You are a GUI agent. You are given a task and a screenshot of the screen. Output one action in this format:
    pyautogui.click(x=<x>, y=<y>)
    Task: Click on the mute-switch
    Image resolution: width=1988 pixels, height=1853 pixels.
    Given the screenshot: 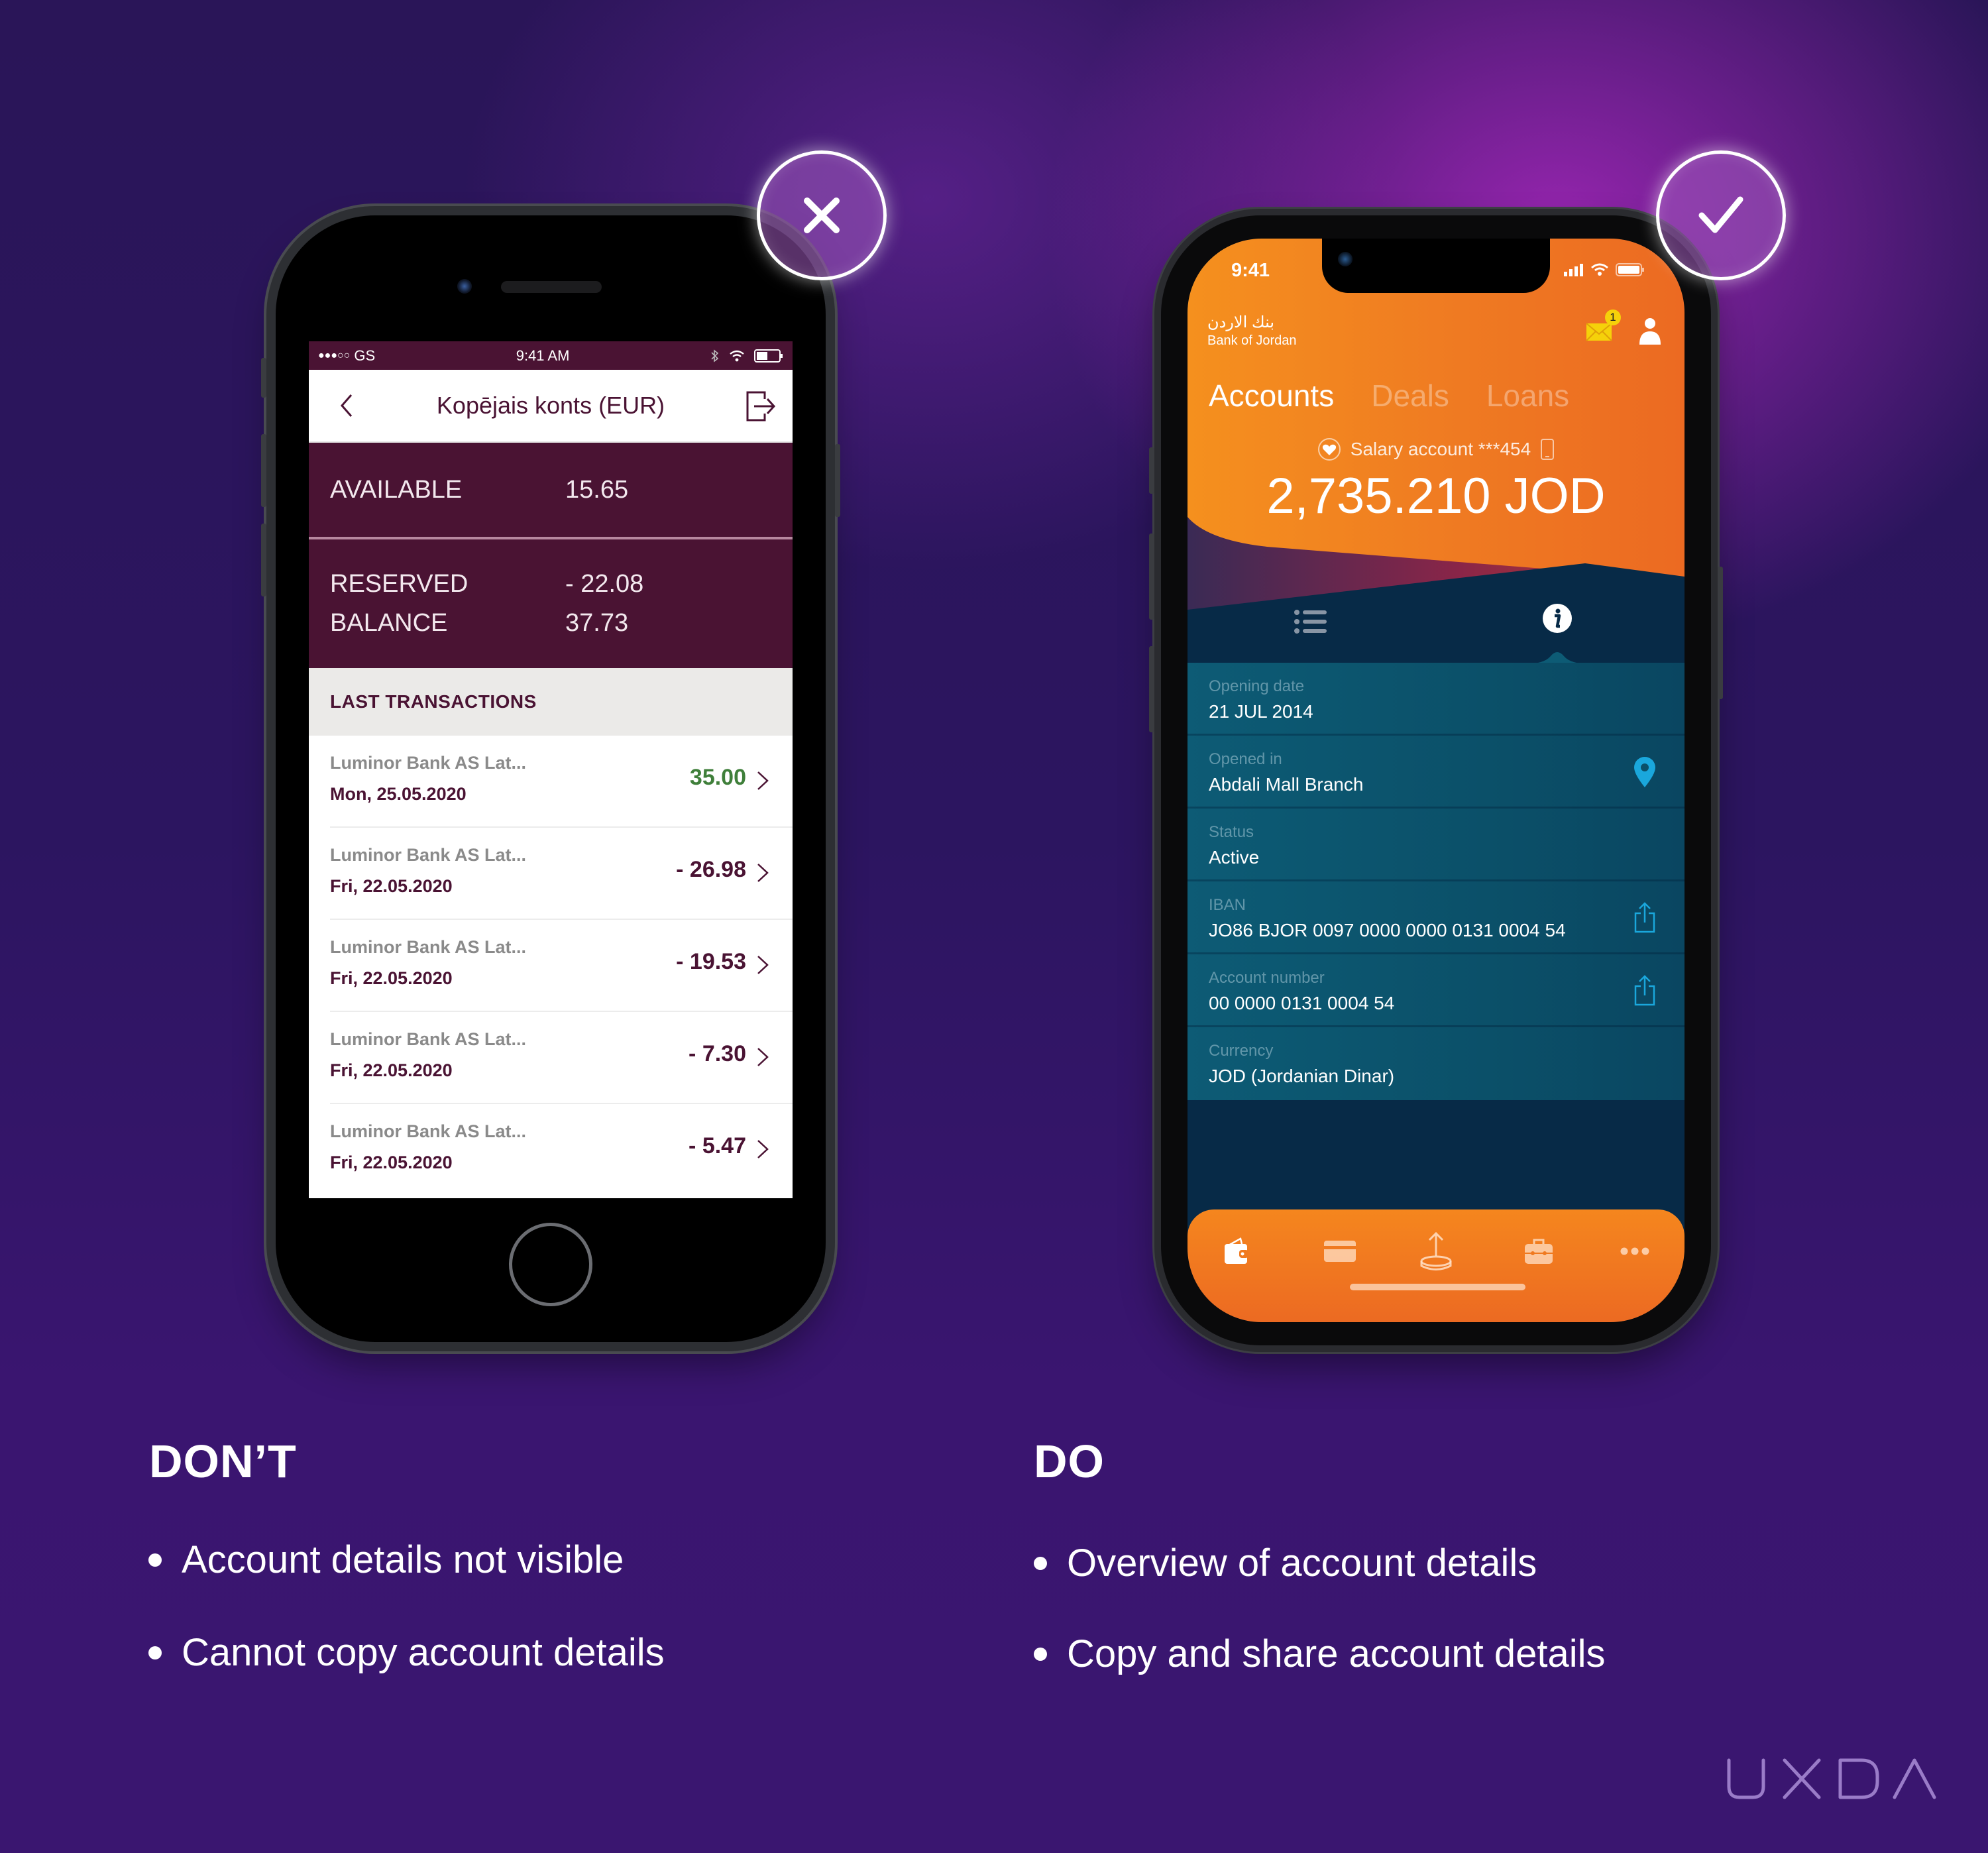 What is the action you would take?
    pyautogui.click(x=1151, y=470)
    